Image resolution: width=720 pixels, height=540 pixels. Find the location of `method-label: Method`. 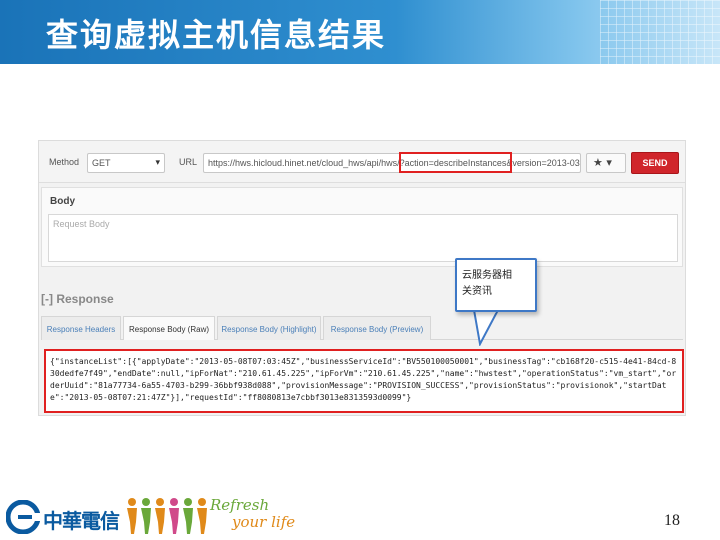

method-label: Method is located at coordinates (64, 162).